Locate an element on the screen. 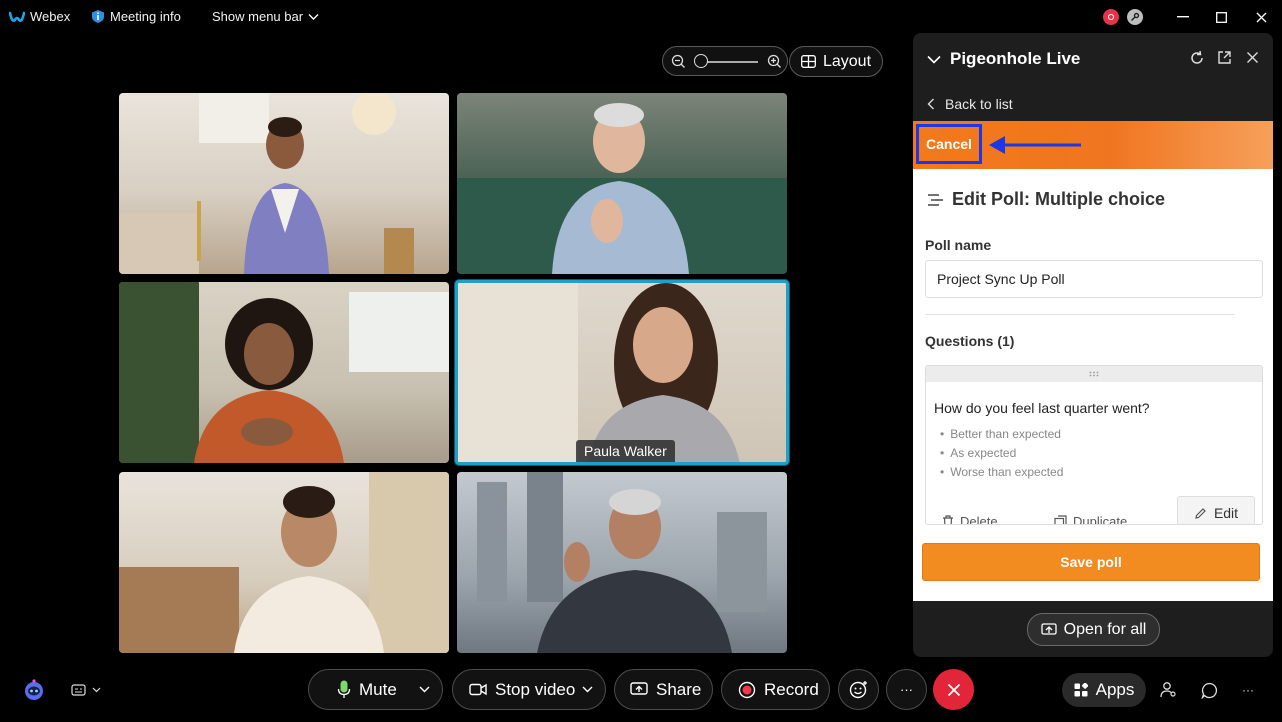 The height and width of the screenshot is (722, 1282). participants-button is located at coordinates (1169, 690).